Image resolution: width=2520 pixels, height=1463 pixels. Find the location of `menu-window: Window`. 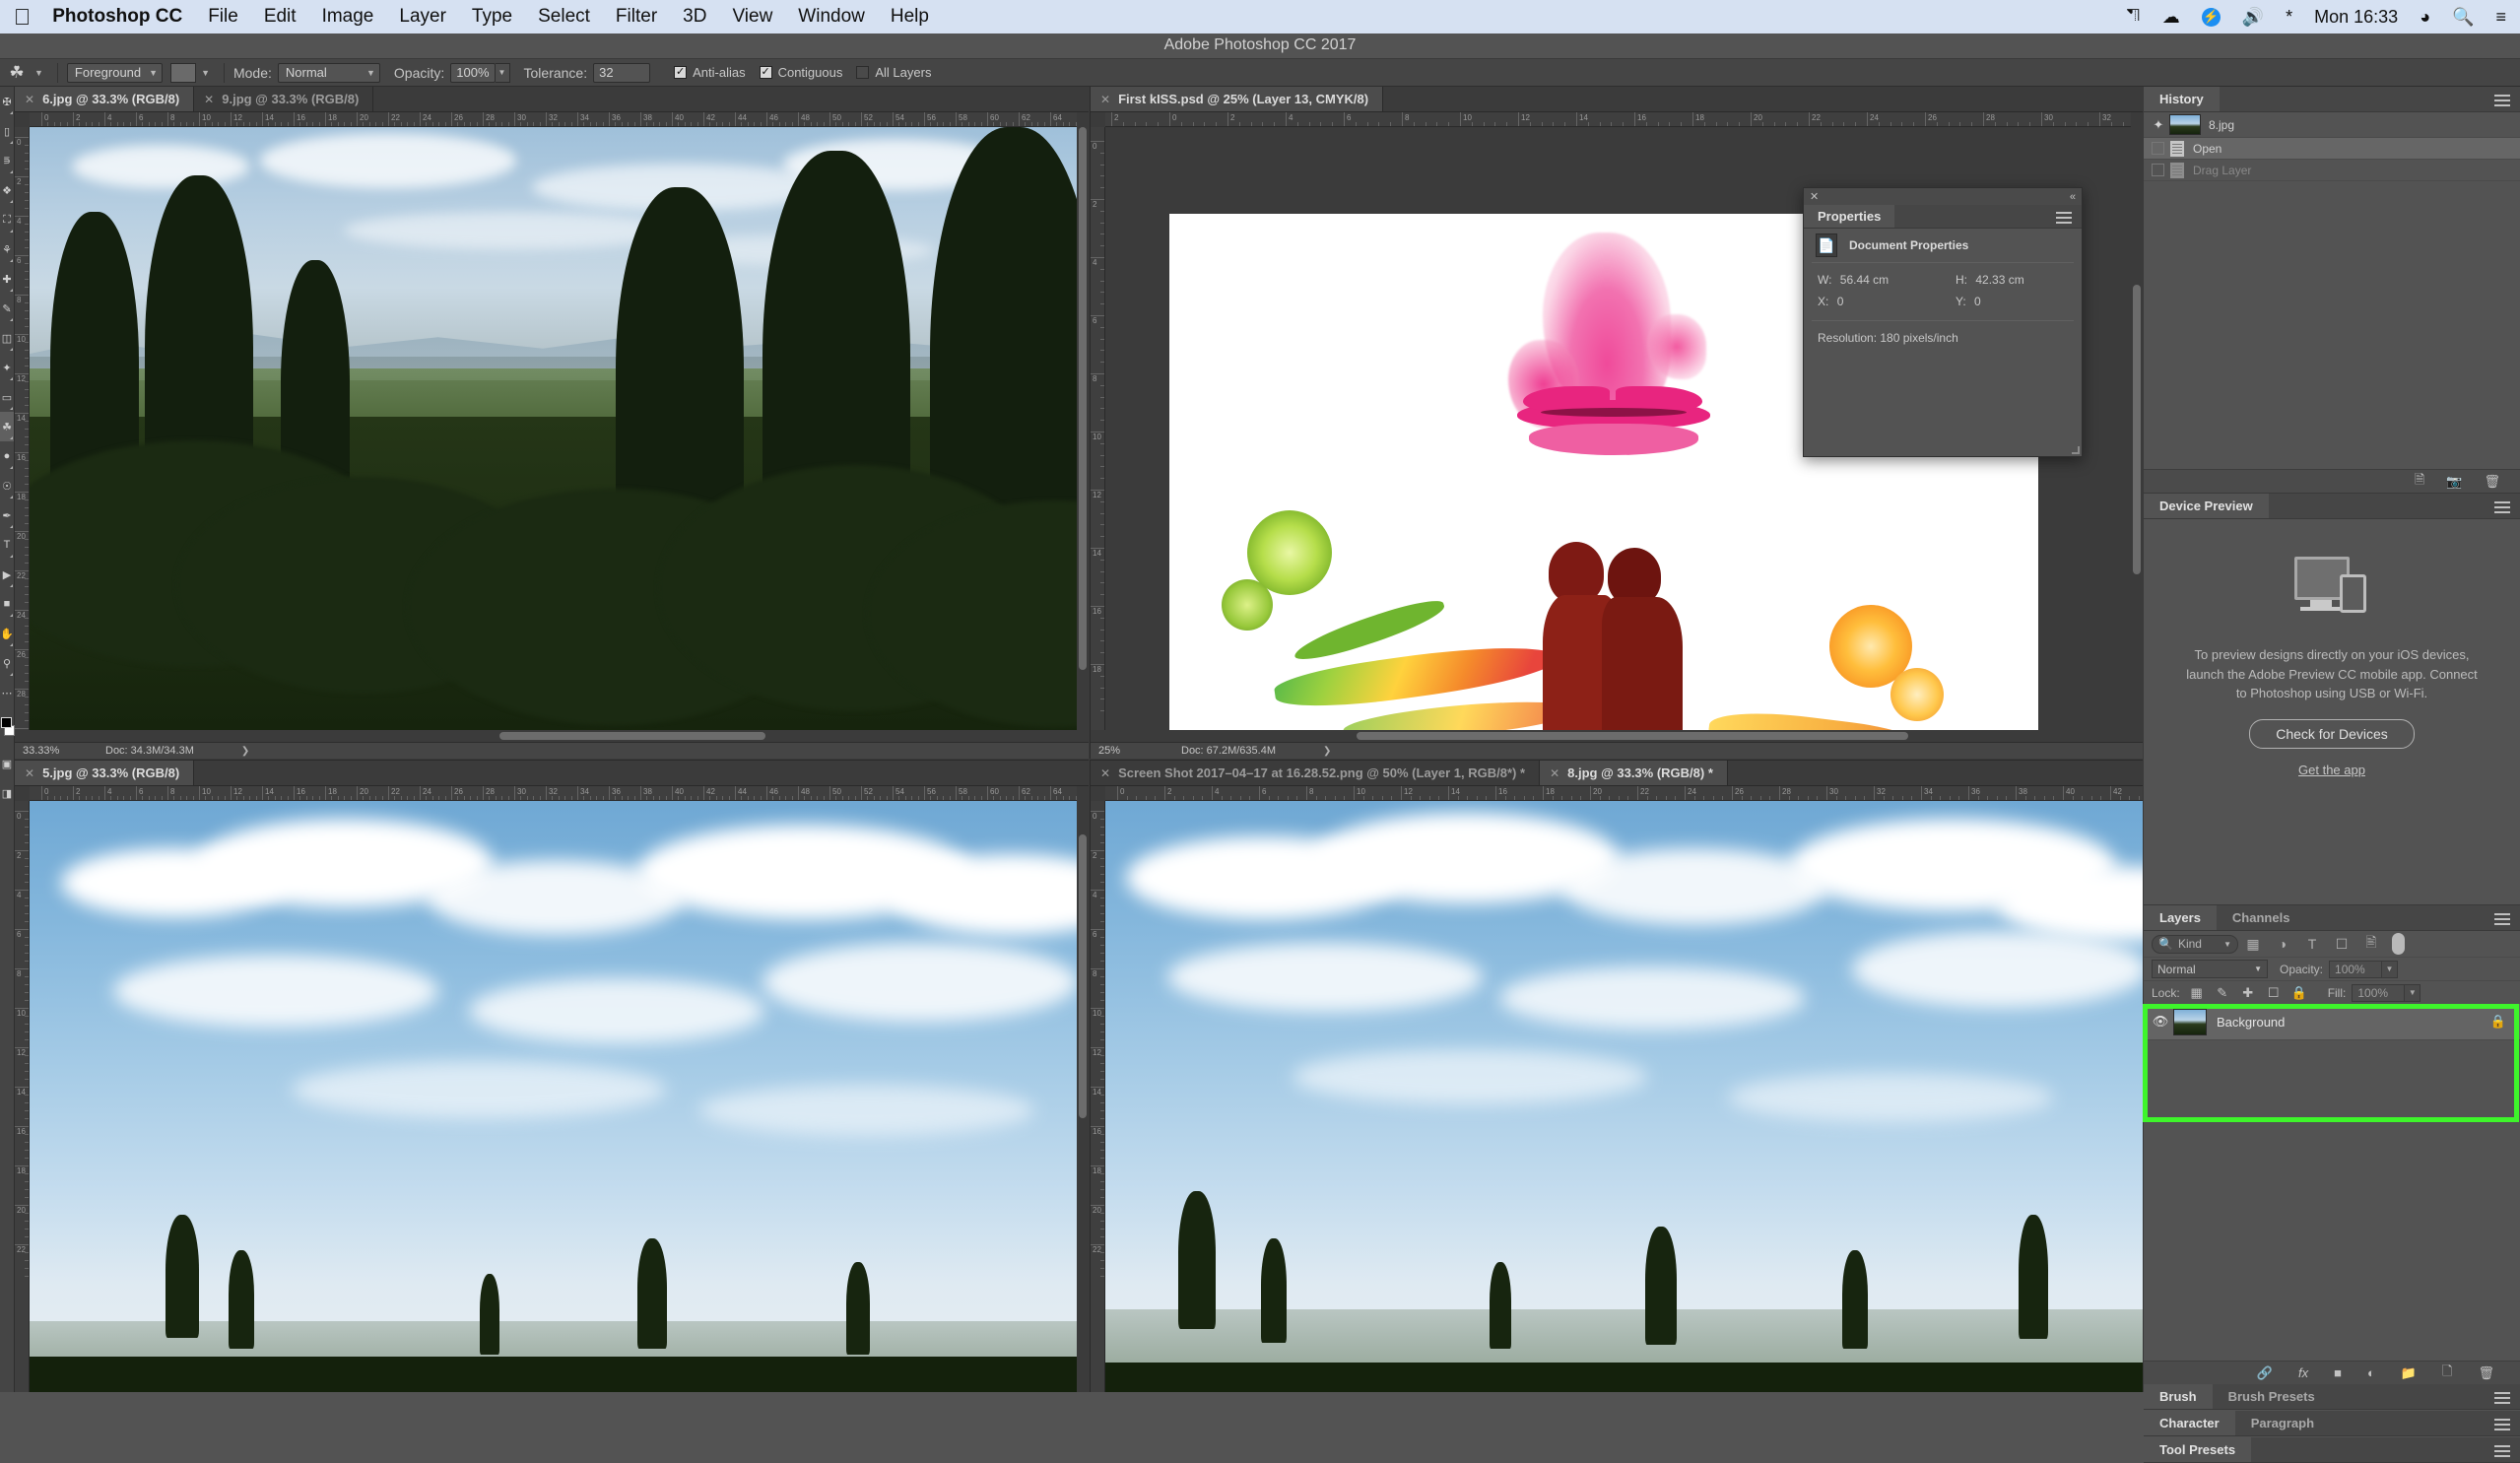

menu-window: Window is located at coordinates (831, 17).